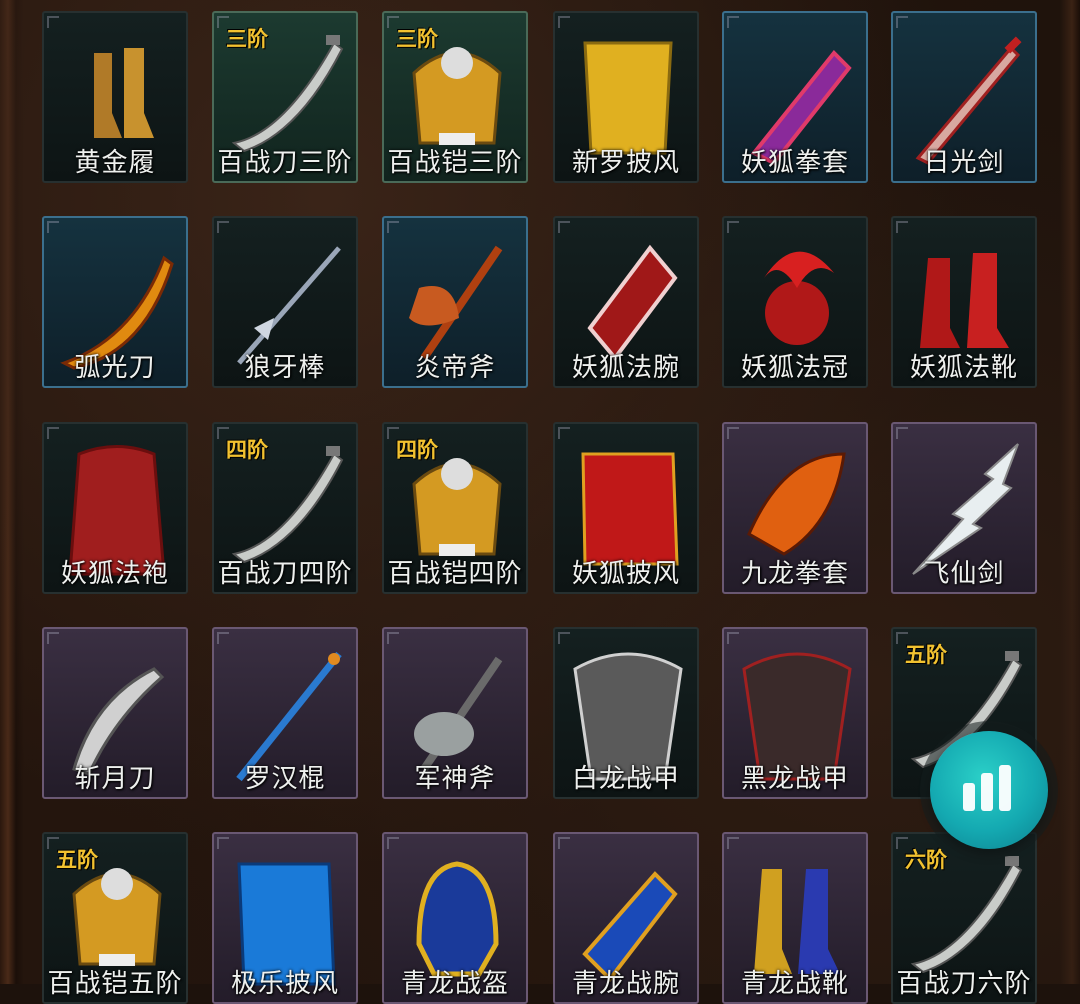 This screenshot has width=1080, height=1004. Describe the element at coordinates (626, 97) in the screenshot. I see `item-slot: 新罗披风` at that location.